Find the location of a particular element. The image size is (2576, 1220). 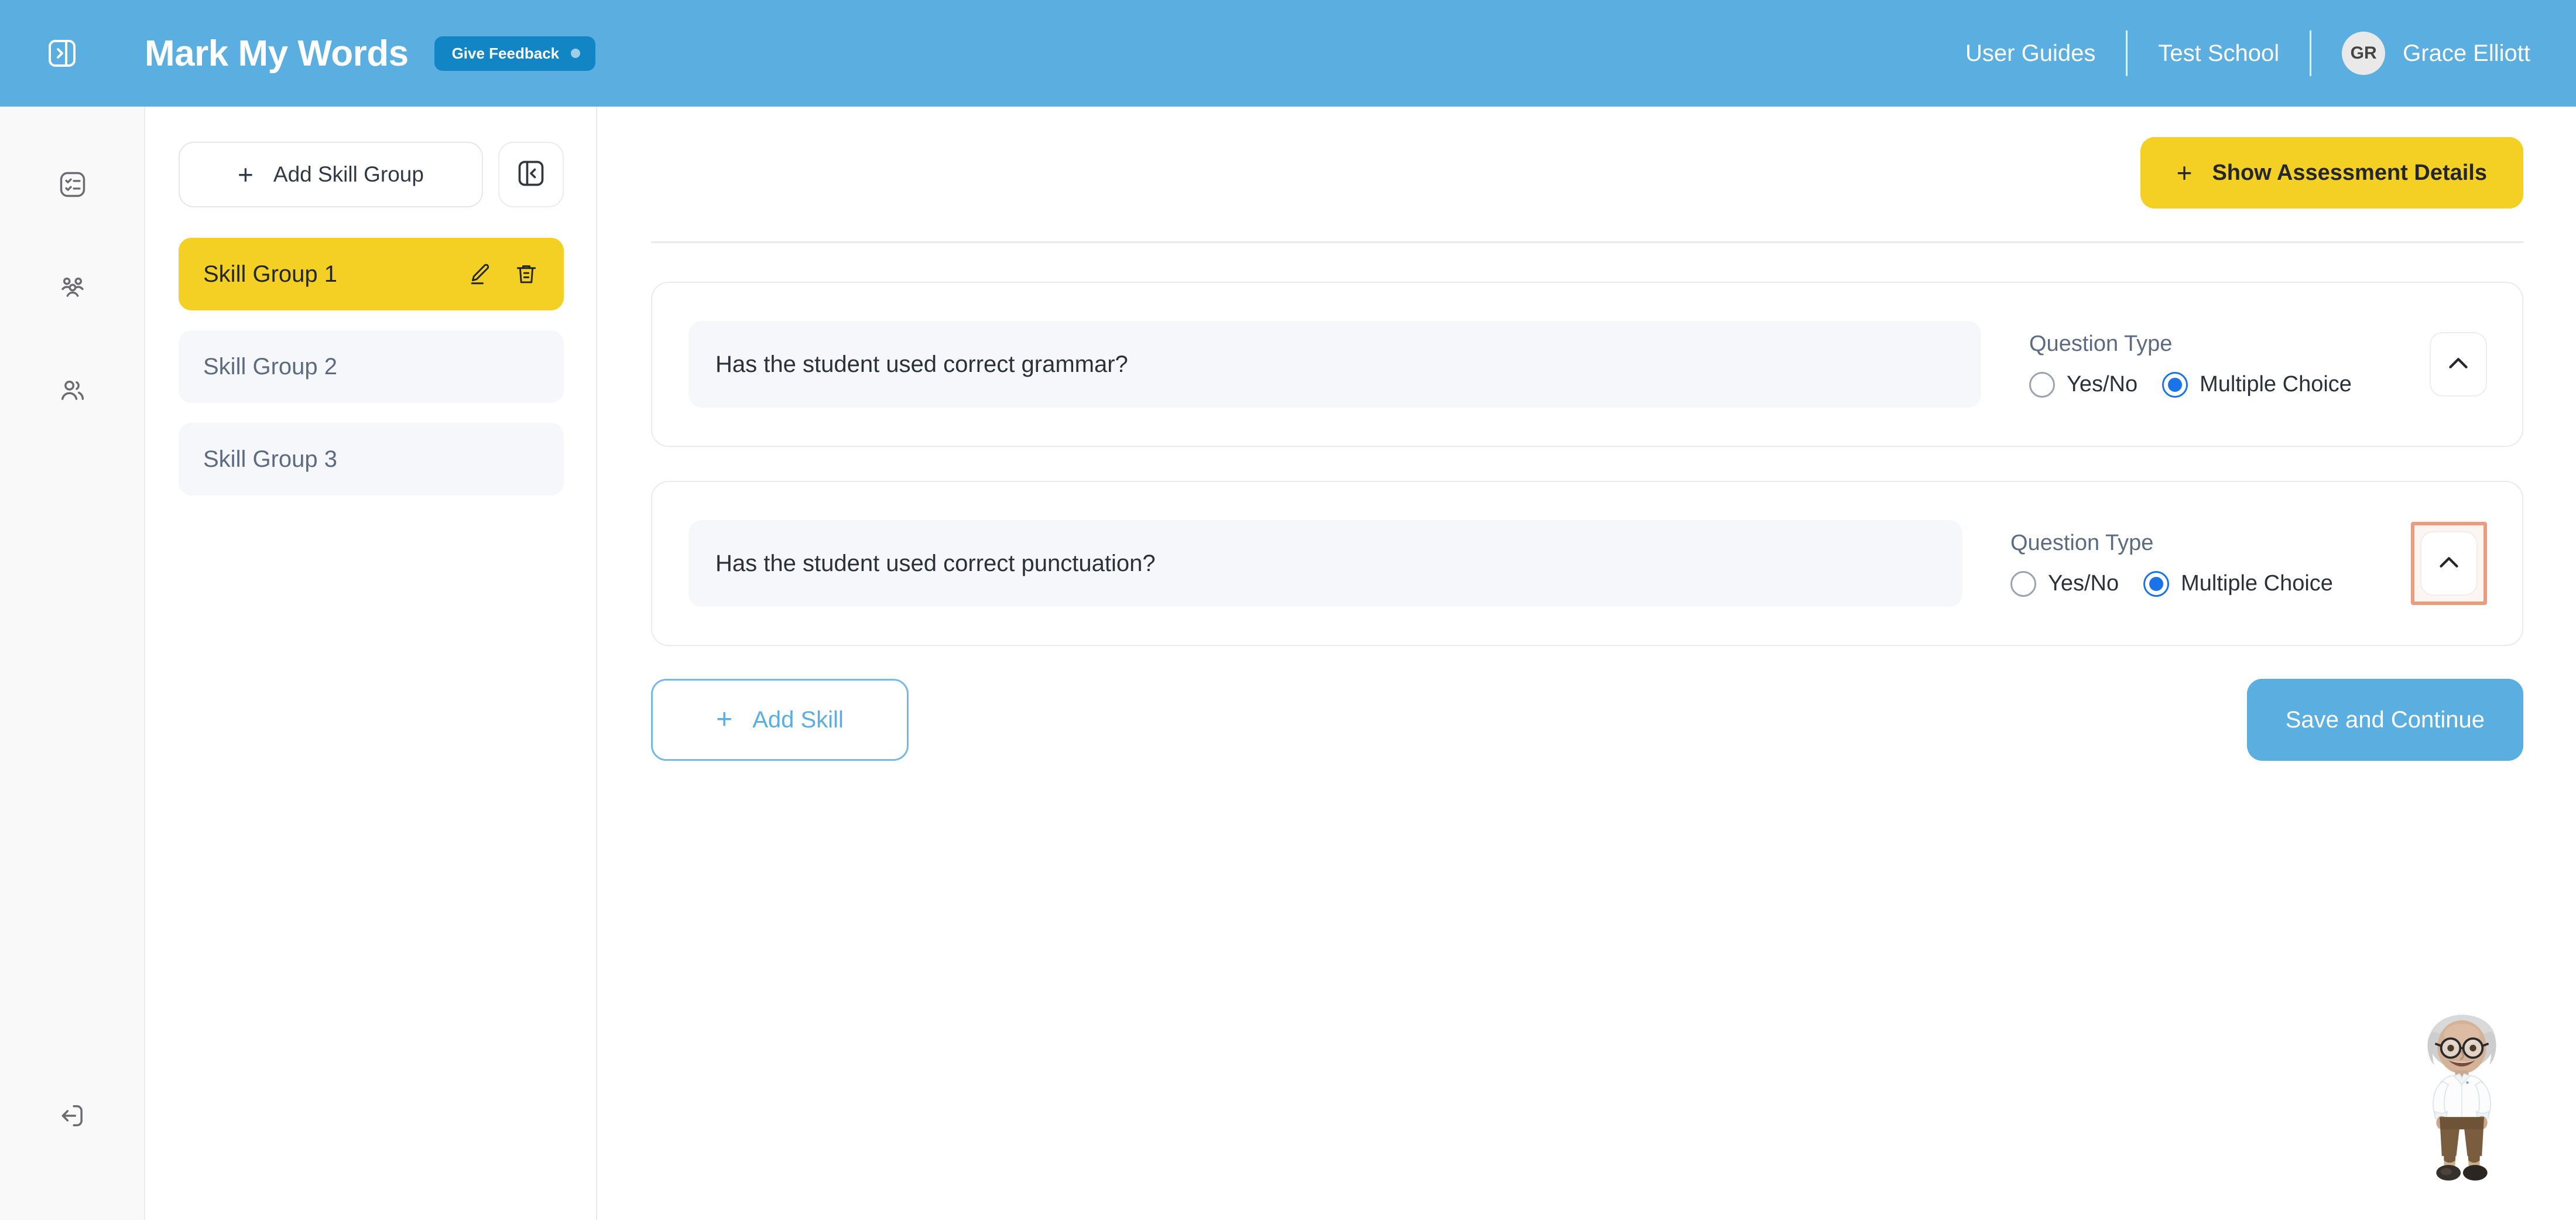

icon-rail is located at coordinates (72, 663).